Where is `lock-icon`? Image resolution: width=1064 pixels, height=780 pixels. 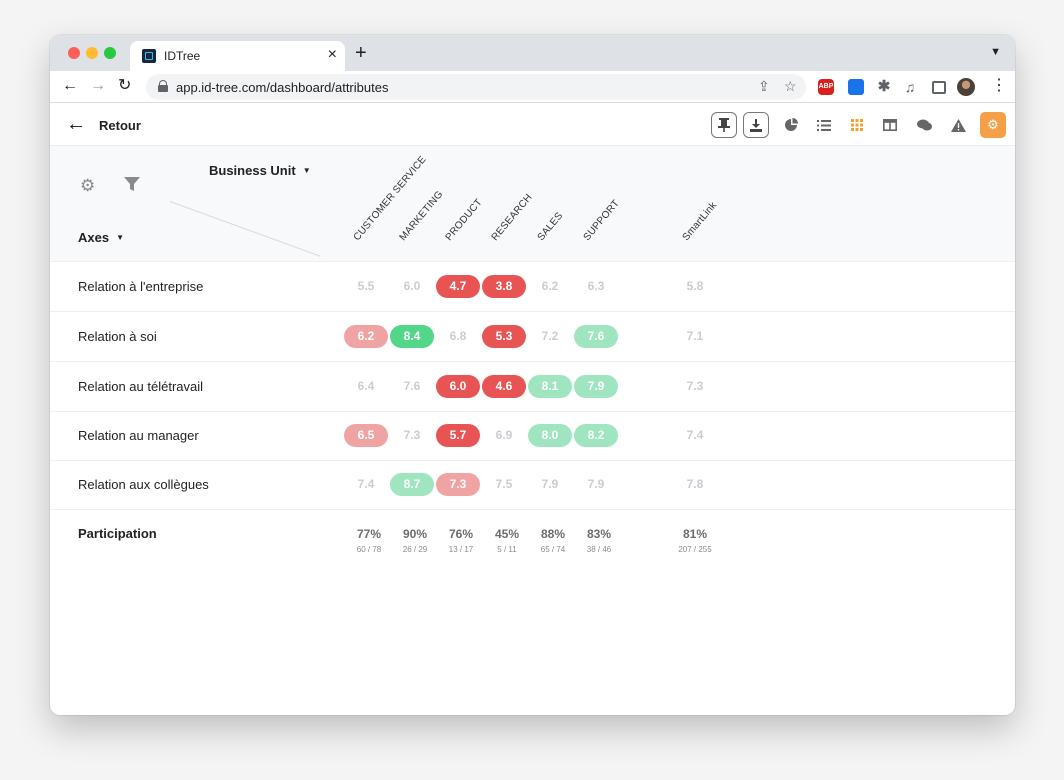 lock-icon is located at coordinates (163, 86).